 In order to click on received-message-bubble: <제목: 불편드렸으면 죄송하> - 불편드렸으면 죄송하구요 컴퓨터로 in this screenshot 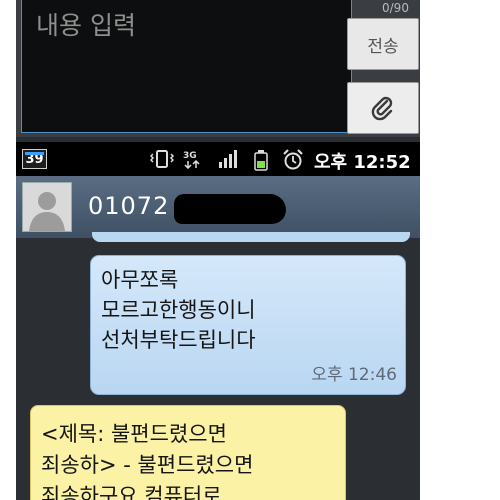, I will do `click(188, 452)`.